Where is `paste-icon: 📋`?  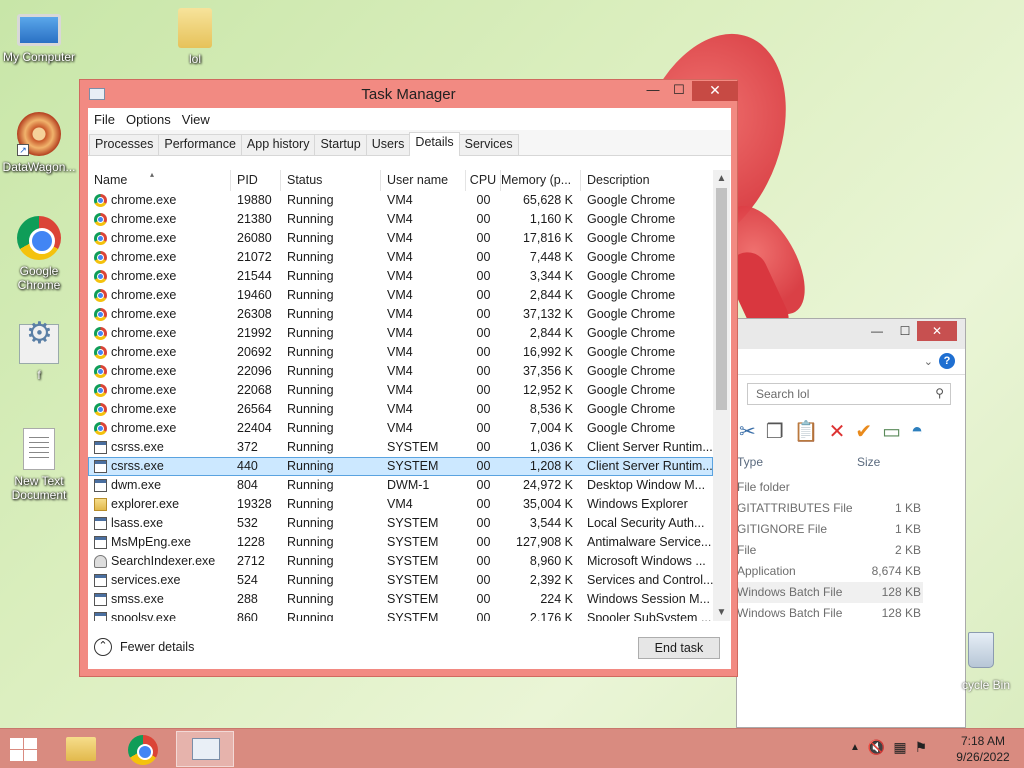
paste-icon: 📋 is located at coordinates (806, 431).